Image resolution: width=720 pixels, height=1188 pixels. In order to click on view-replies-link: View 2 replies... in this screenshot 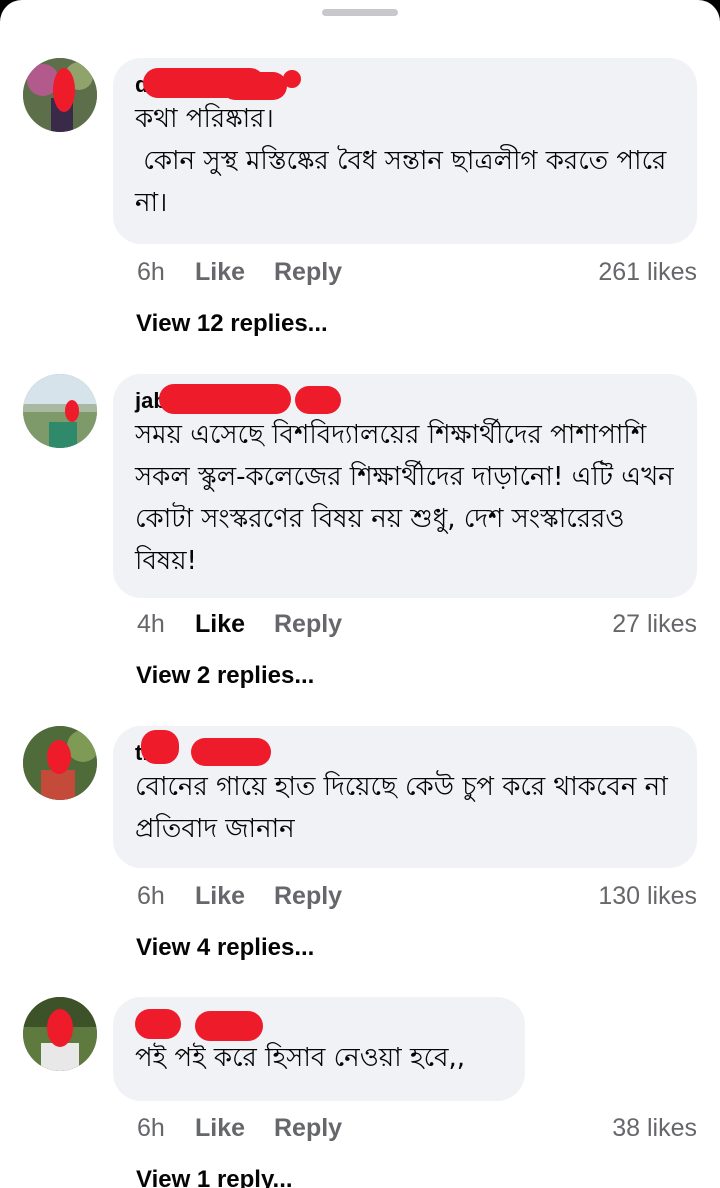, I will do `click(225, 676)`.